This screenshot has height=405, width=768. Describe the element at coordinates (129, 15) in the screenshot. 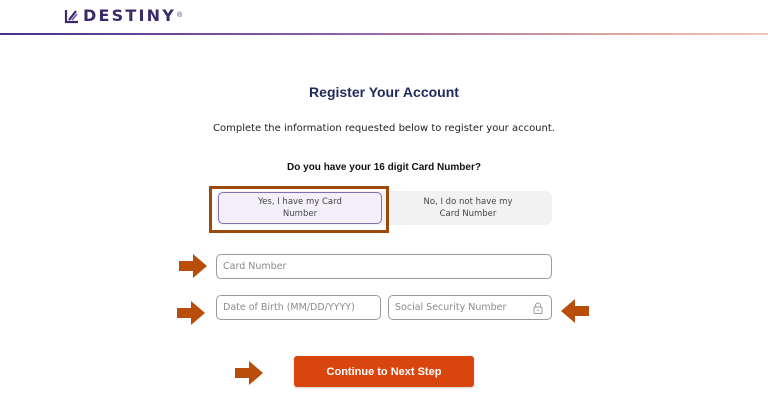

I see `logo-text: DESTINY` at that location.